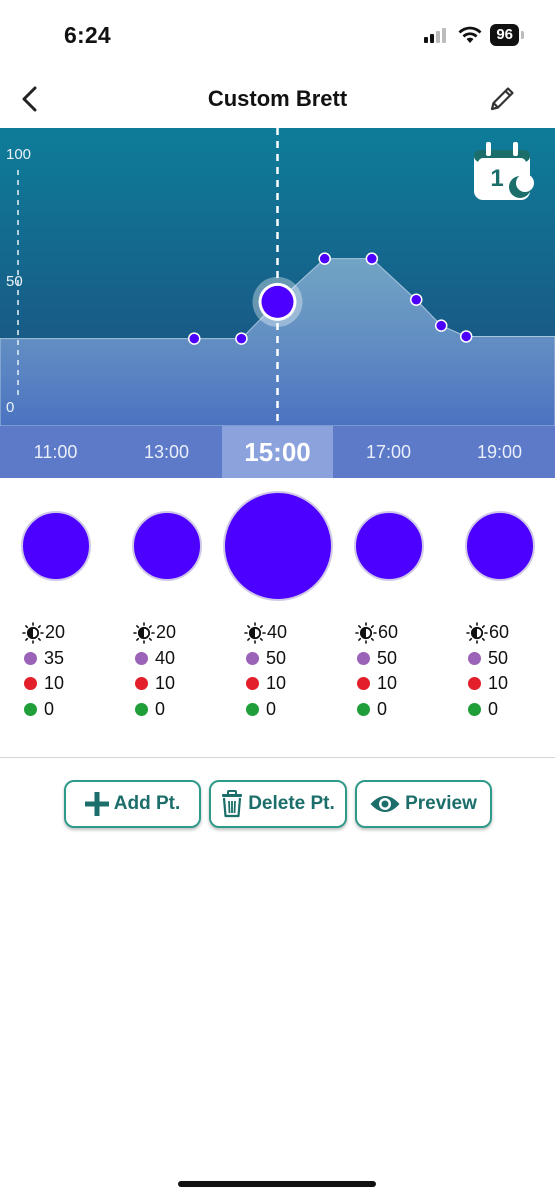 The width and height of the screenshot is (555, 1200). I want to click on channel-brightness-value: 40, so click(277, 632).